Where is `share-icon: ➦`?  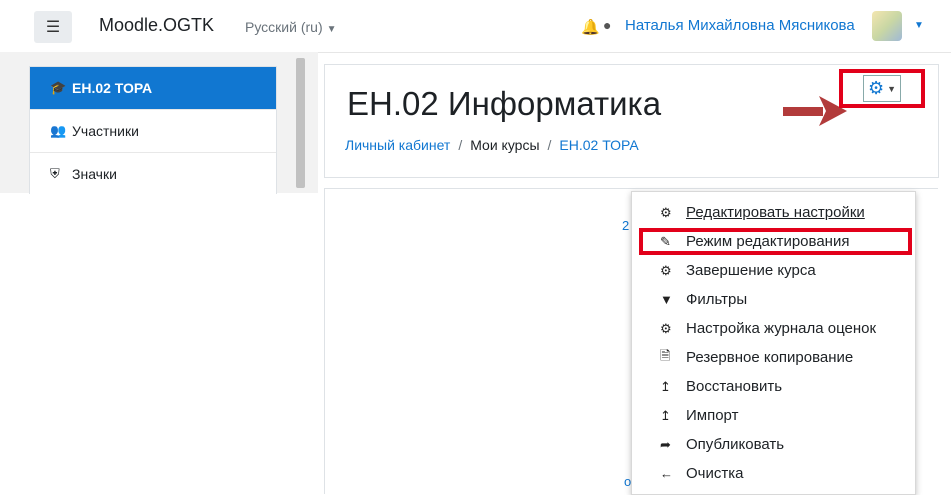
share-icon: ➦ is located at coordinates (665, 444).